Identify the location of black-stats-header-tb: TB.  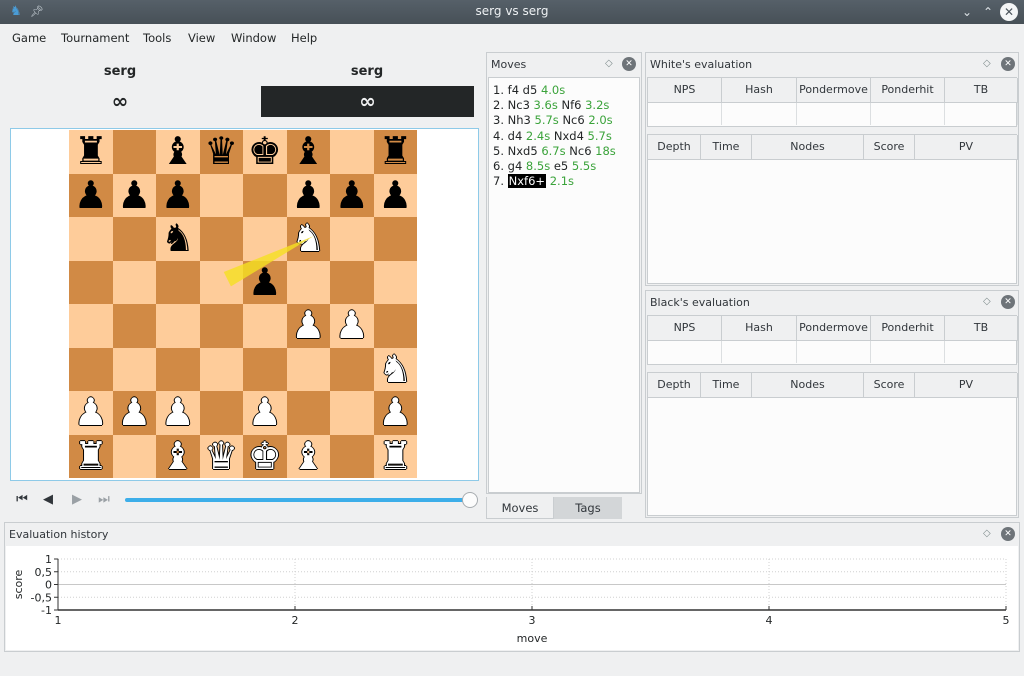
(981, 328).